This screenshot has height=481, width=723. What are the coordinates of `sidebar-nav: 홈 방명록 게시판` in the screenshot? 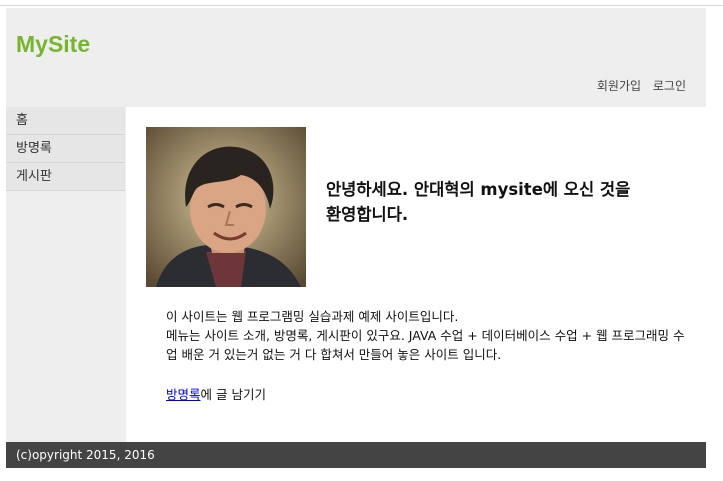 It's located at (66, 274).